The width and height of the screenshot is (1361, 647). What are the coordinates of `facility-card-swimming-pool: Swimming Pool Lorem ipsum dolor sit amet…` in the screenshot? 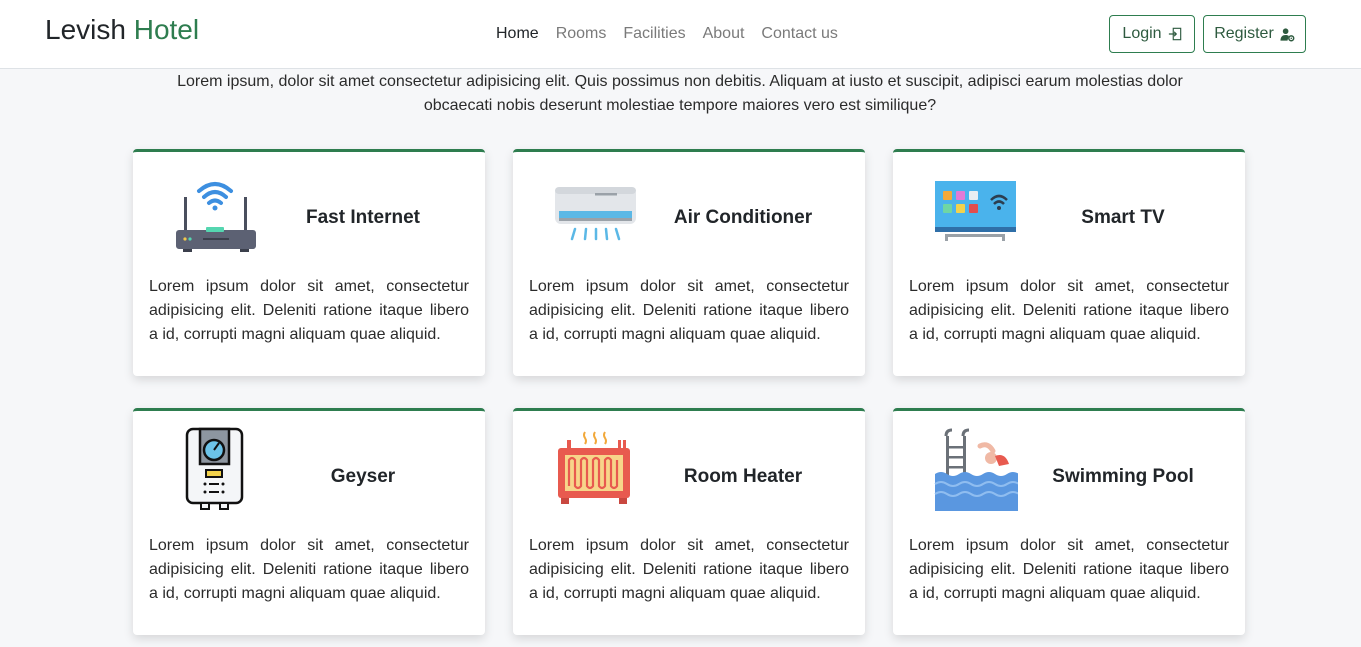 It's located at (1069, 521).